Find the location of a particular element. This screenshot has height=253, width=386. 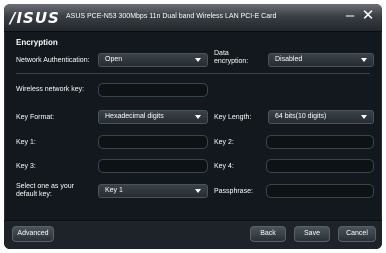

network-auth-label: Network Authentication: is located at coordinates (53, 60).